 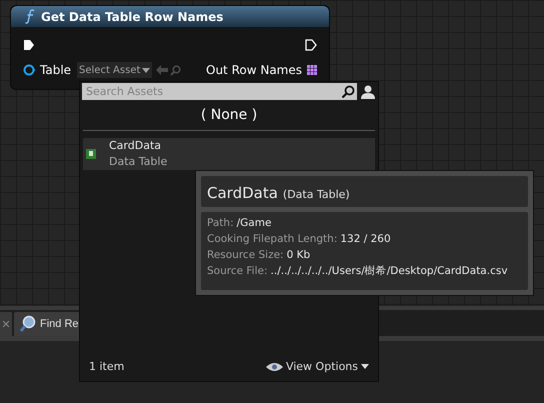 What do you see at coordinates (274, 367) in the screenshot?
I see `eye-icon` at bounding box center [274, 367].